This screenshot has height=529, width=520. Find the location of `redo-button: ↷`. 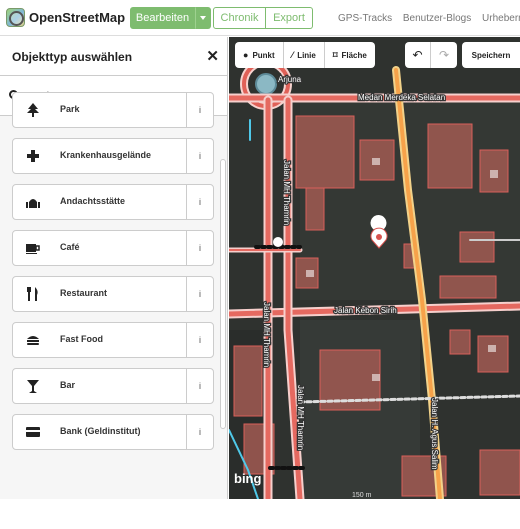

redo-button: ↷ is located at coordinates (444, 55).